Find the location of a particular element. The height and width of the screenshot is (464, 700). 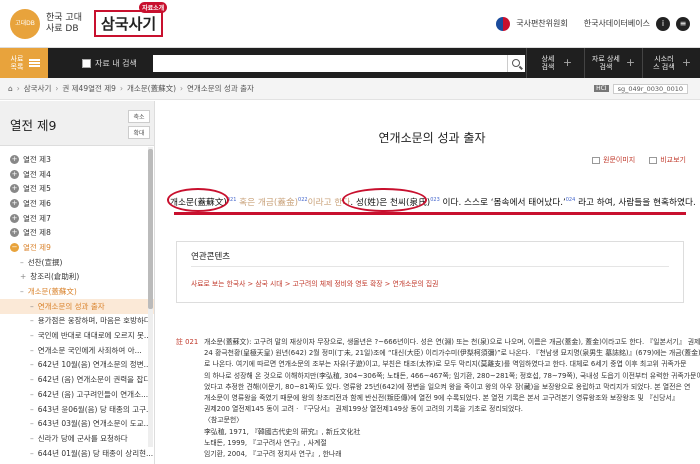

taegeuk-icon is located at coordinates (503, 23).